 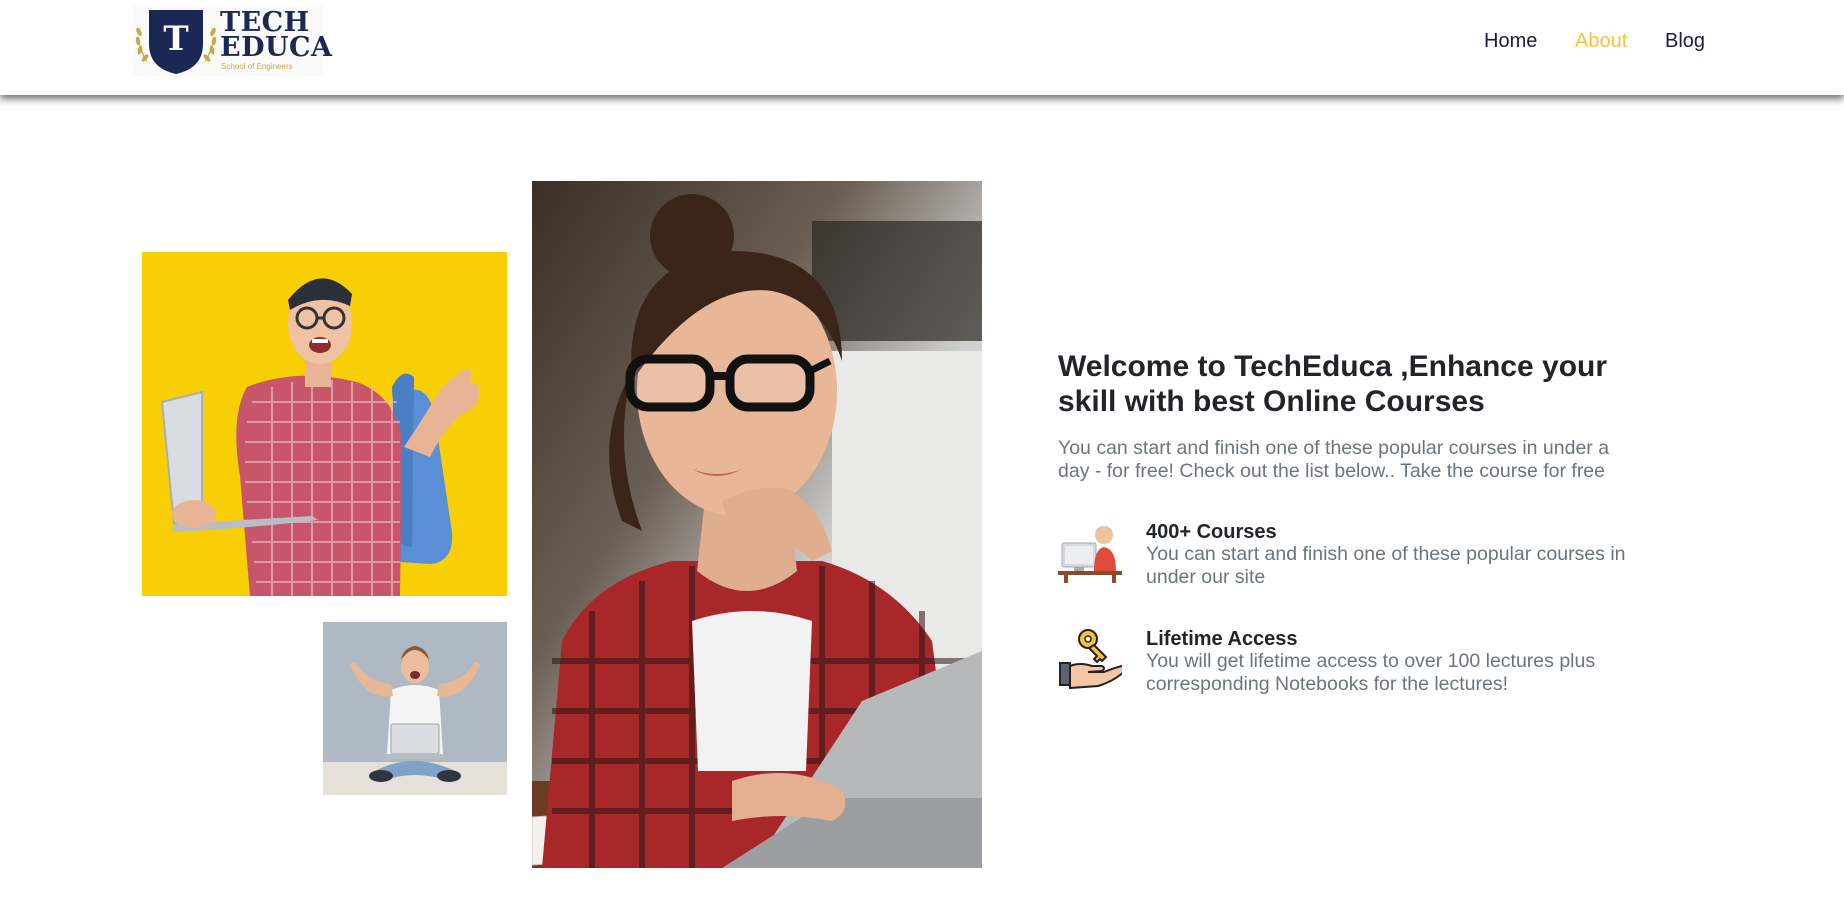 I want to click on computer-student-icon, so click(x=1090, y=555).